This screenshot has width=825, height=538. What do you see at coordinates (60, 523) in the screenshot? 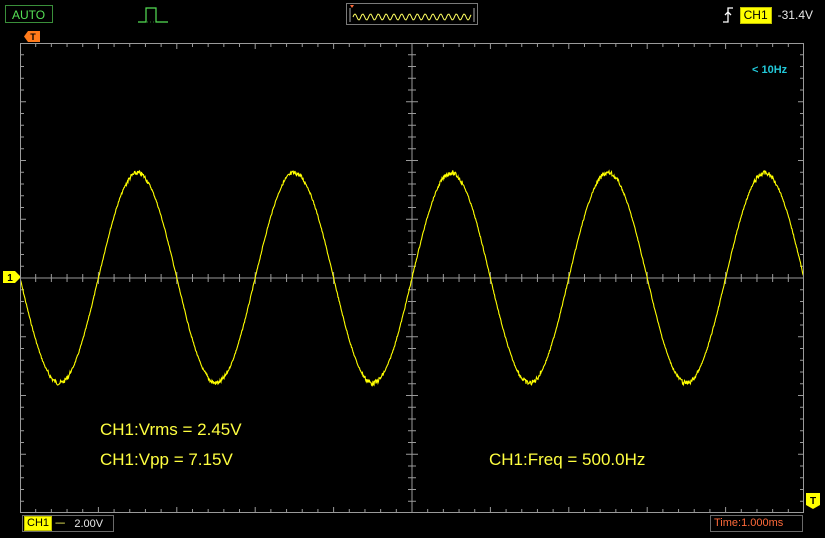
I see `dc-coupling-icon: ----` at bounding box center [60, 523].